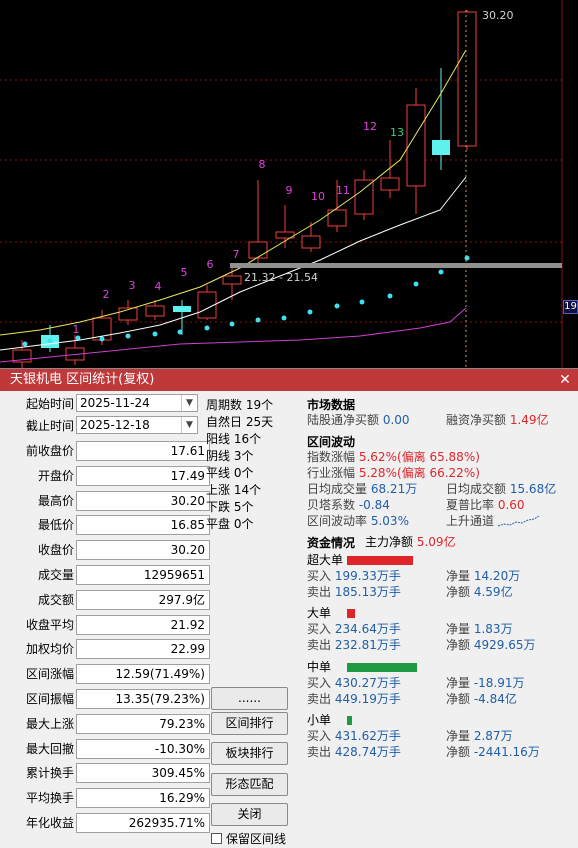  Describe the element at coordinates (143, 748) in the screenshot. I see `stat-field-value: -10.30%` at that location.